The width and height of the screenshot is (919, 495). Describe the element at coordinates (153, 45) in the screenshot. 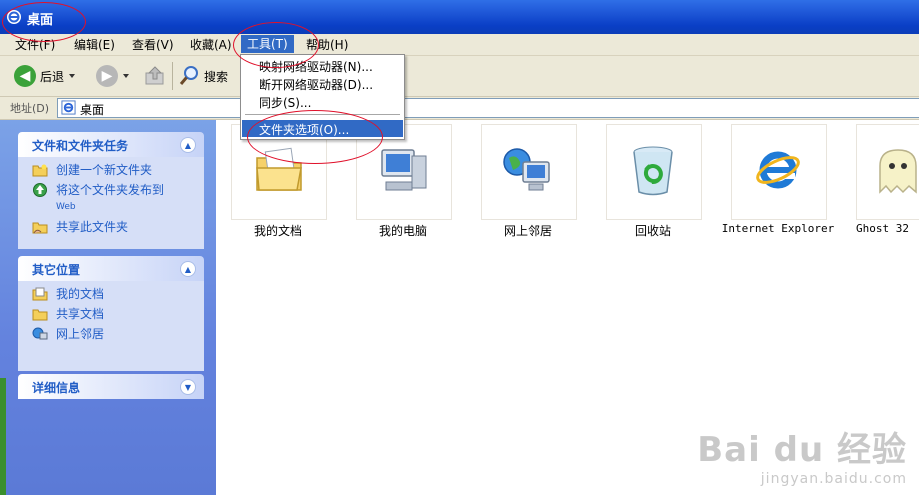

I see `menu-view: 查看(V)` at that location.